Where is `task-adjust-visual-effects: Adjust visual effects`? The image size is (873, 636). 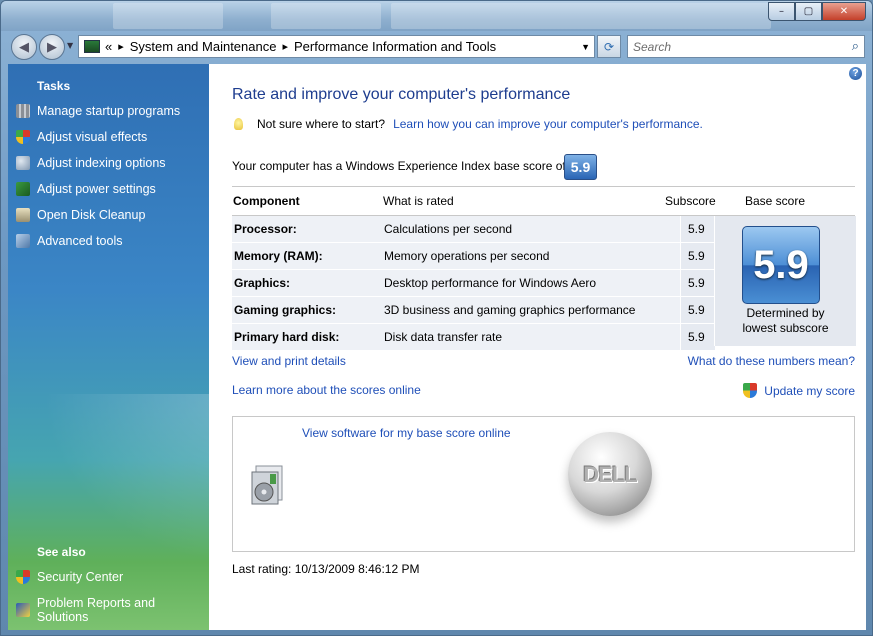
task-adjust-visual-effects: Adjust visual effects is located at coordinates (81, 137).